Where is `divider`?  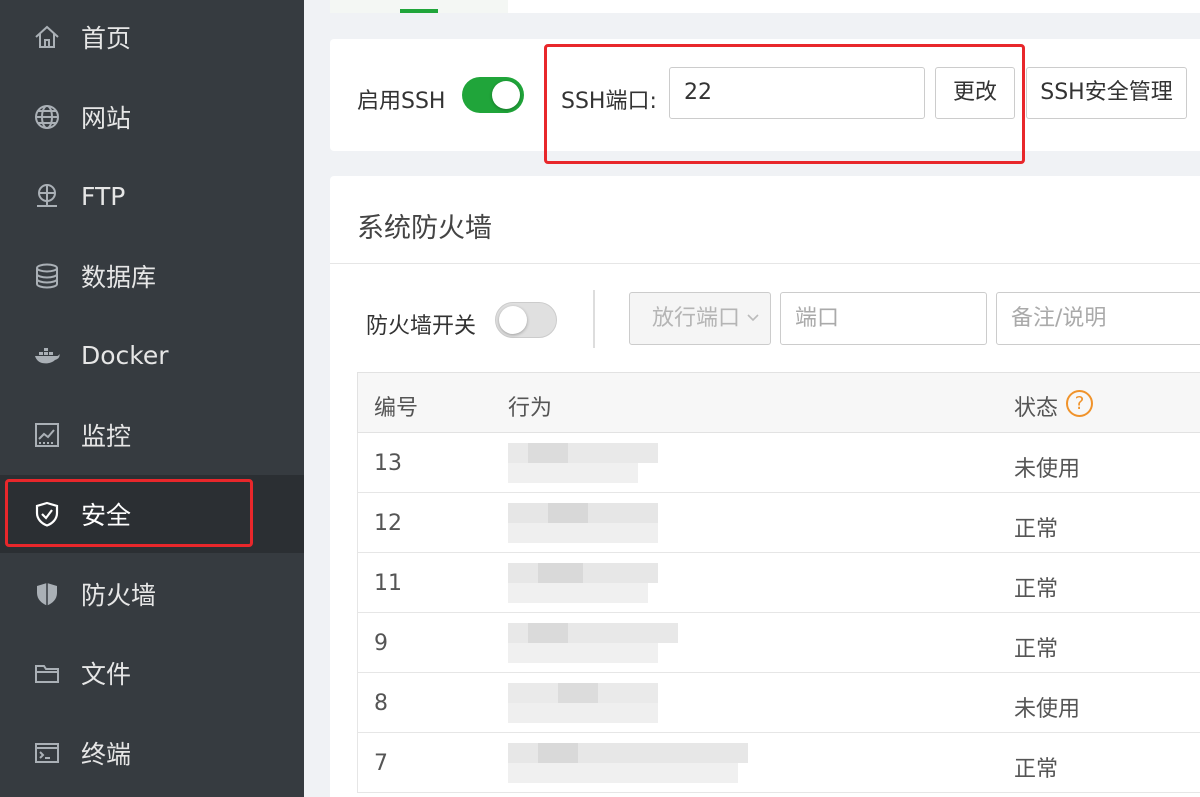
divider is located at coordinates (765, 263).